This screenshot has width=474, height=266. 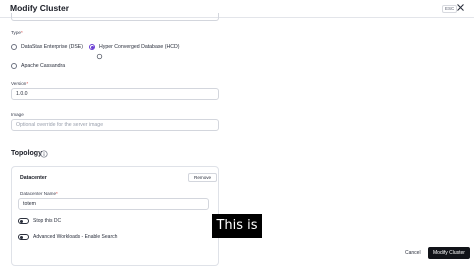 What do you see at coordinates (23, 237) in the screenshot?
I see `search-workload-toggle` at bounding box center [23, 237].